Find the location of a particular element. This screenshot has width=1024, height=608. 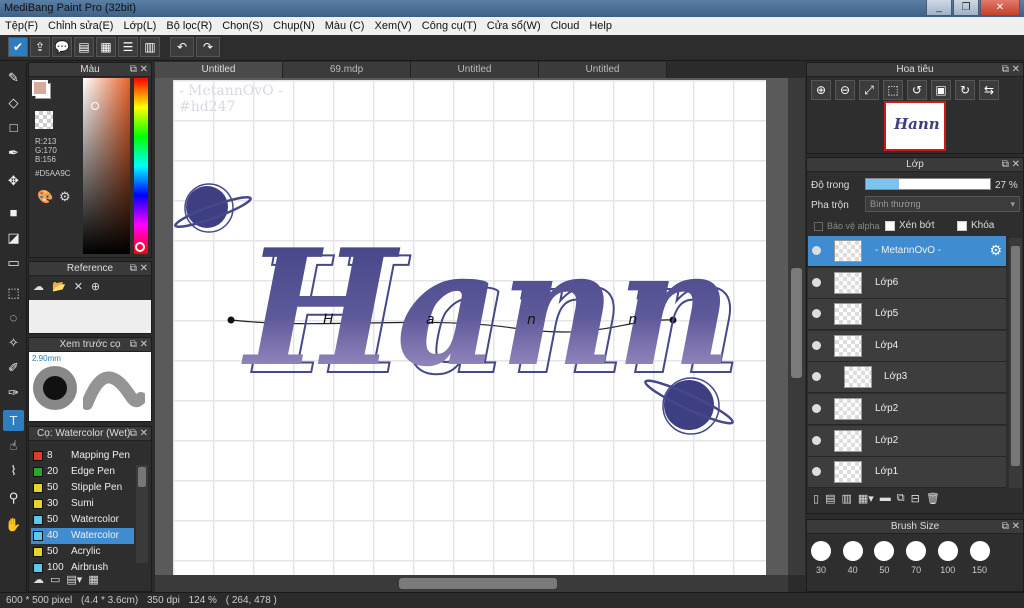

share-icon: ⇪ is located at coordinates (40, 47).